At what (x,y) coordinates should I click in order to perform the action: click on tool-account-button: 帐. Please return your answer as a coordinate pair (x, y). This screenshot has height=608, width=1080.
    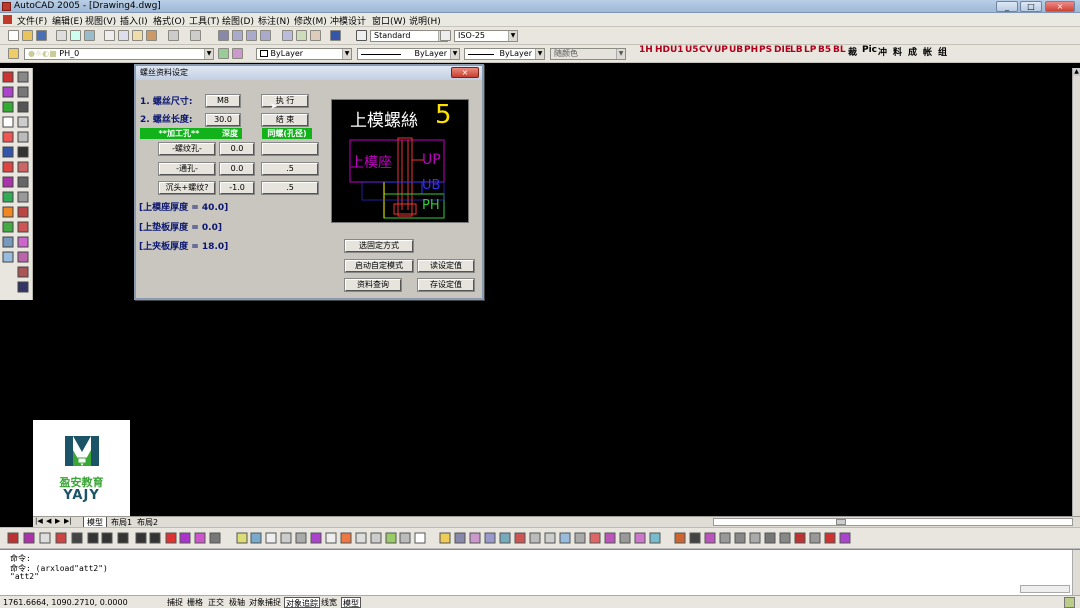
    Looking at the image, I should click on (927, 52).